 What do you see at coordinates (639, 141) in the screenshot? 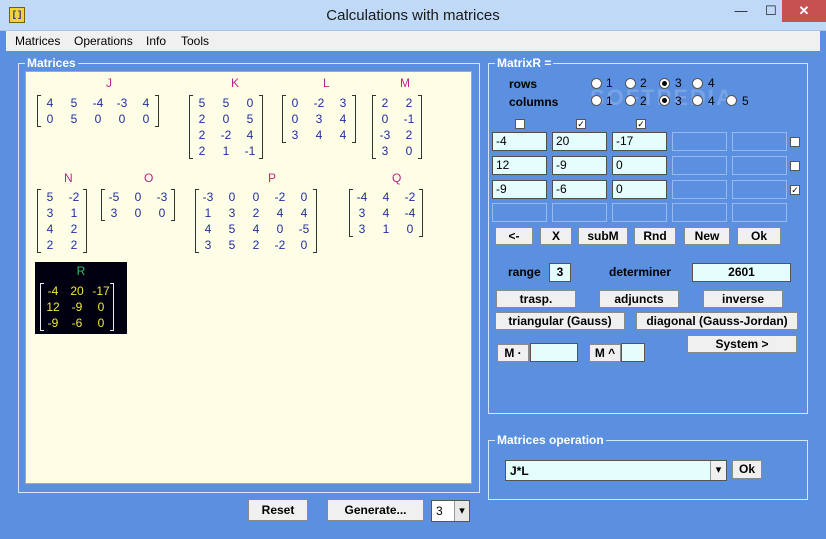
I see `matrixr-cell: -17` at bounding box center [639, 141].